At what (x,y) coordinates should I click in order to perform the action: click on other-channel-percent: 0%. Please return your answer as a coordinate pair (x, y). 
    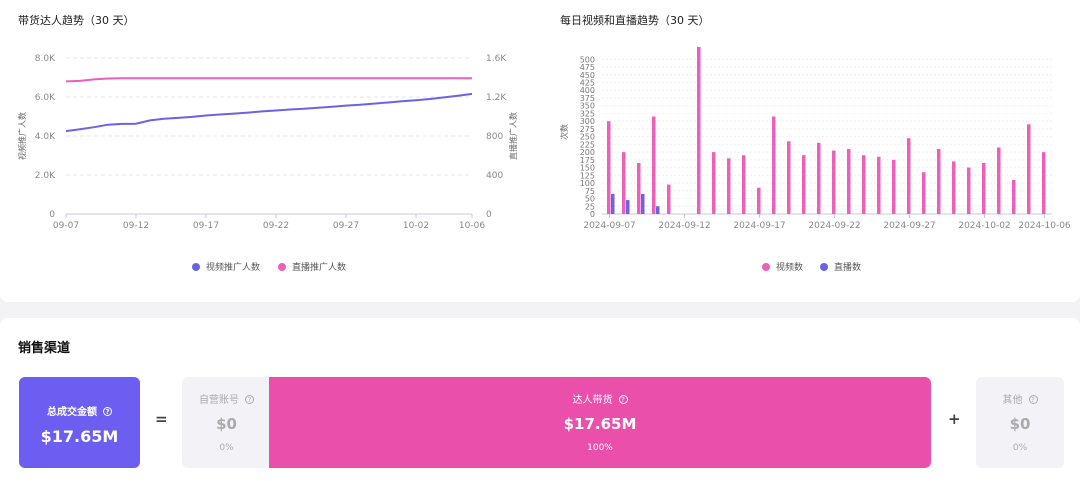
    Looking at the image, I should click on (1020, 448).